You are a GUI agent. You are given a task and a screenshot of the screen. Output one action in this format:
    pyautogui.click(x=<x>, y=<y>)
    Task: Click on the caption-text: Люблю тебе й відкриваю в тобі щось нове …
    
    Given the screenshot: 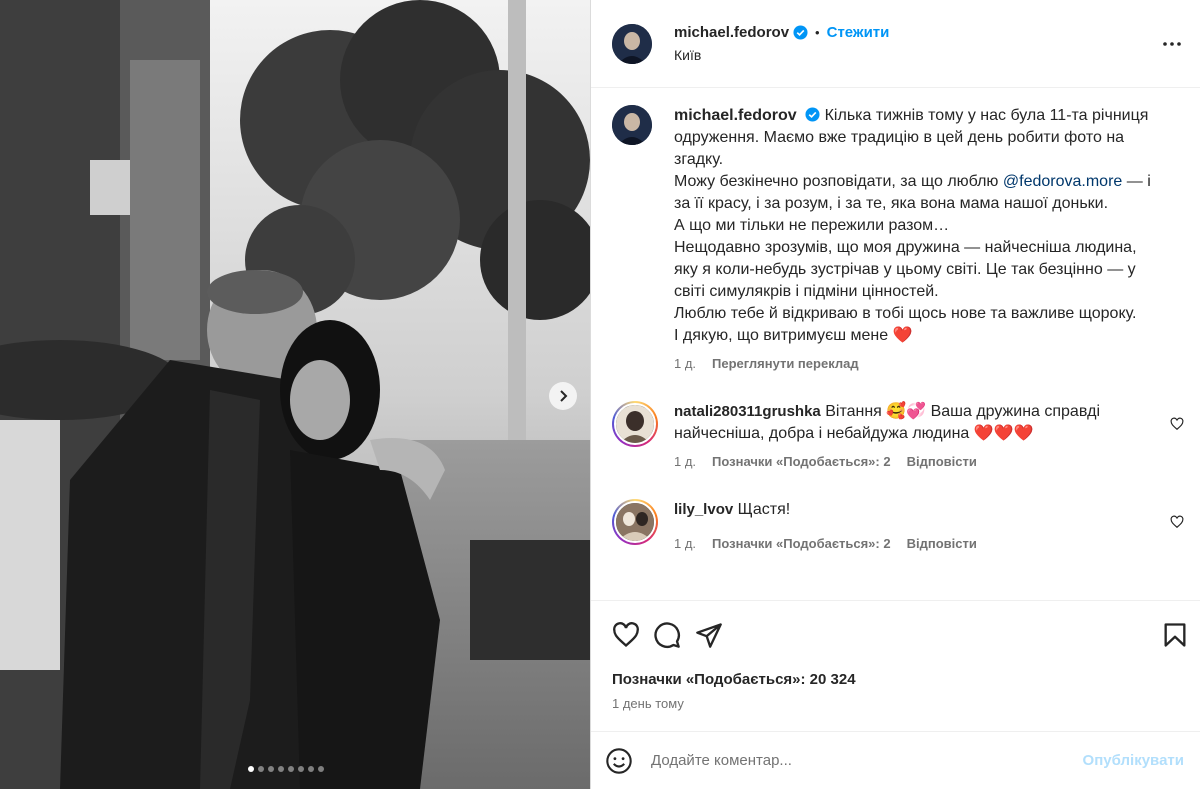 What is the action you would take?
    pyautogui.click(x=905, y=313)
    